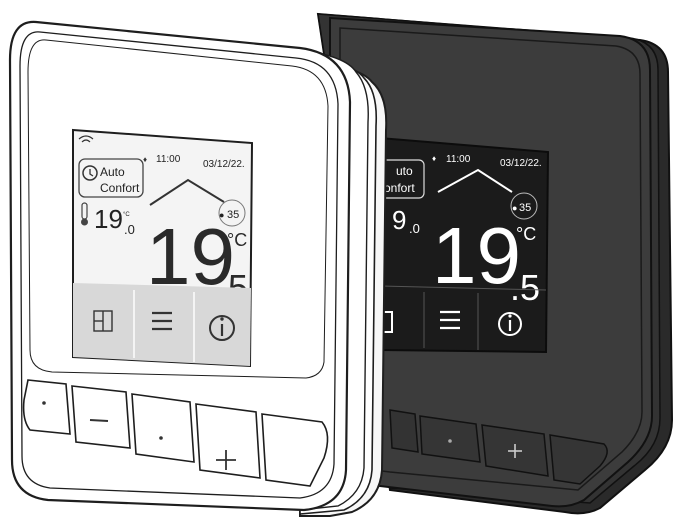 The image size is (680, 519). Describe the element at coordinates (228, 441) in the screenshot. I see `plus-button` at that location.